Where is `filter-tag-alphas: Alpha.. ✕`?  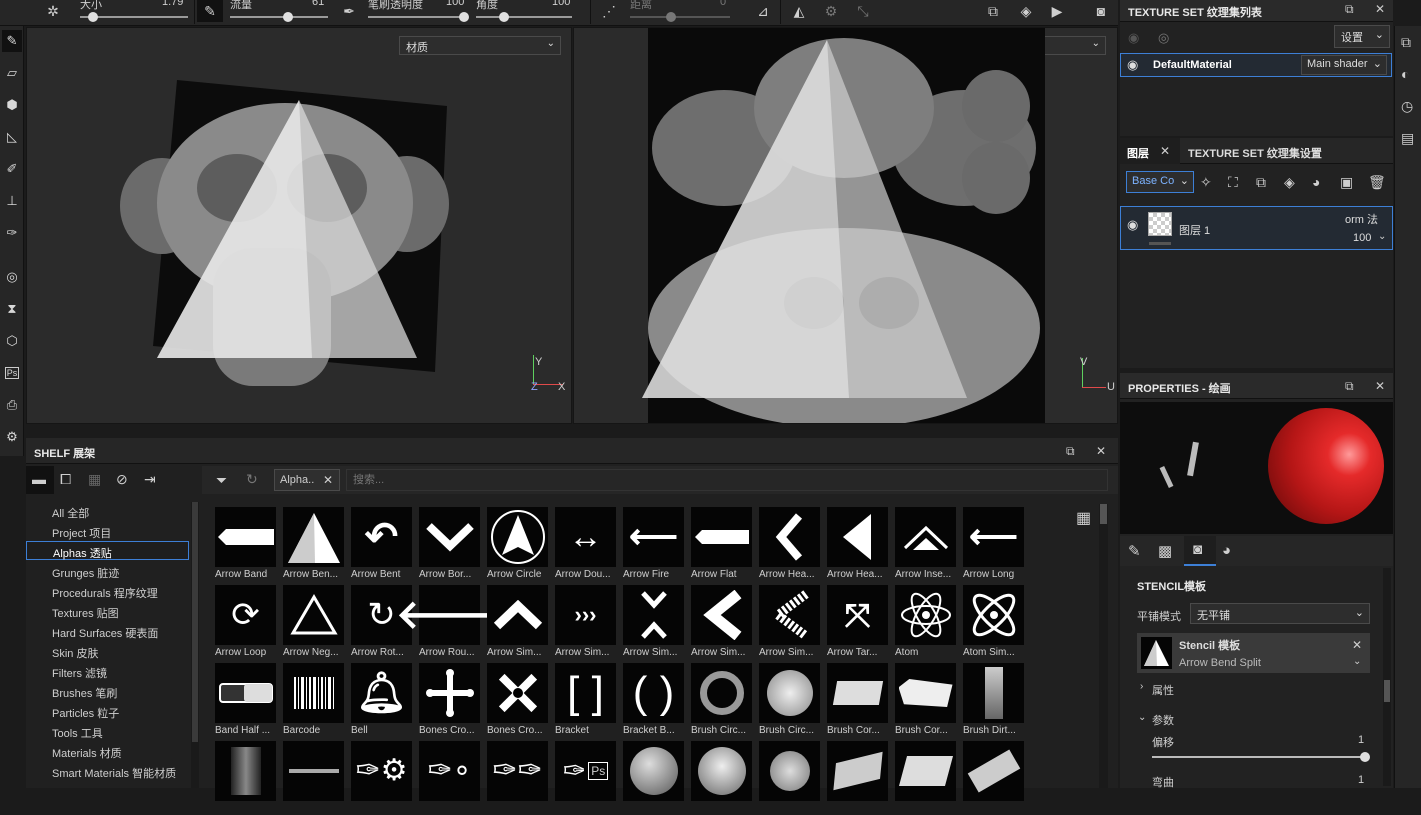
filter-tag-alphas: Alpha.. ✕ is located at coordinates (307, 480).